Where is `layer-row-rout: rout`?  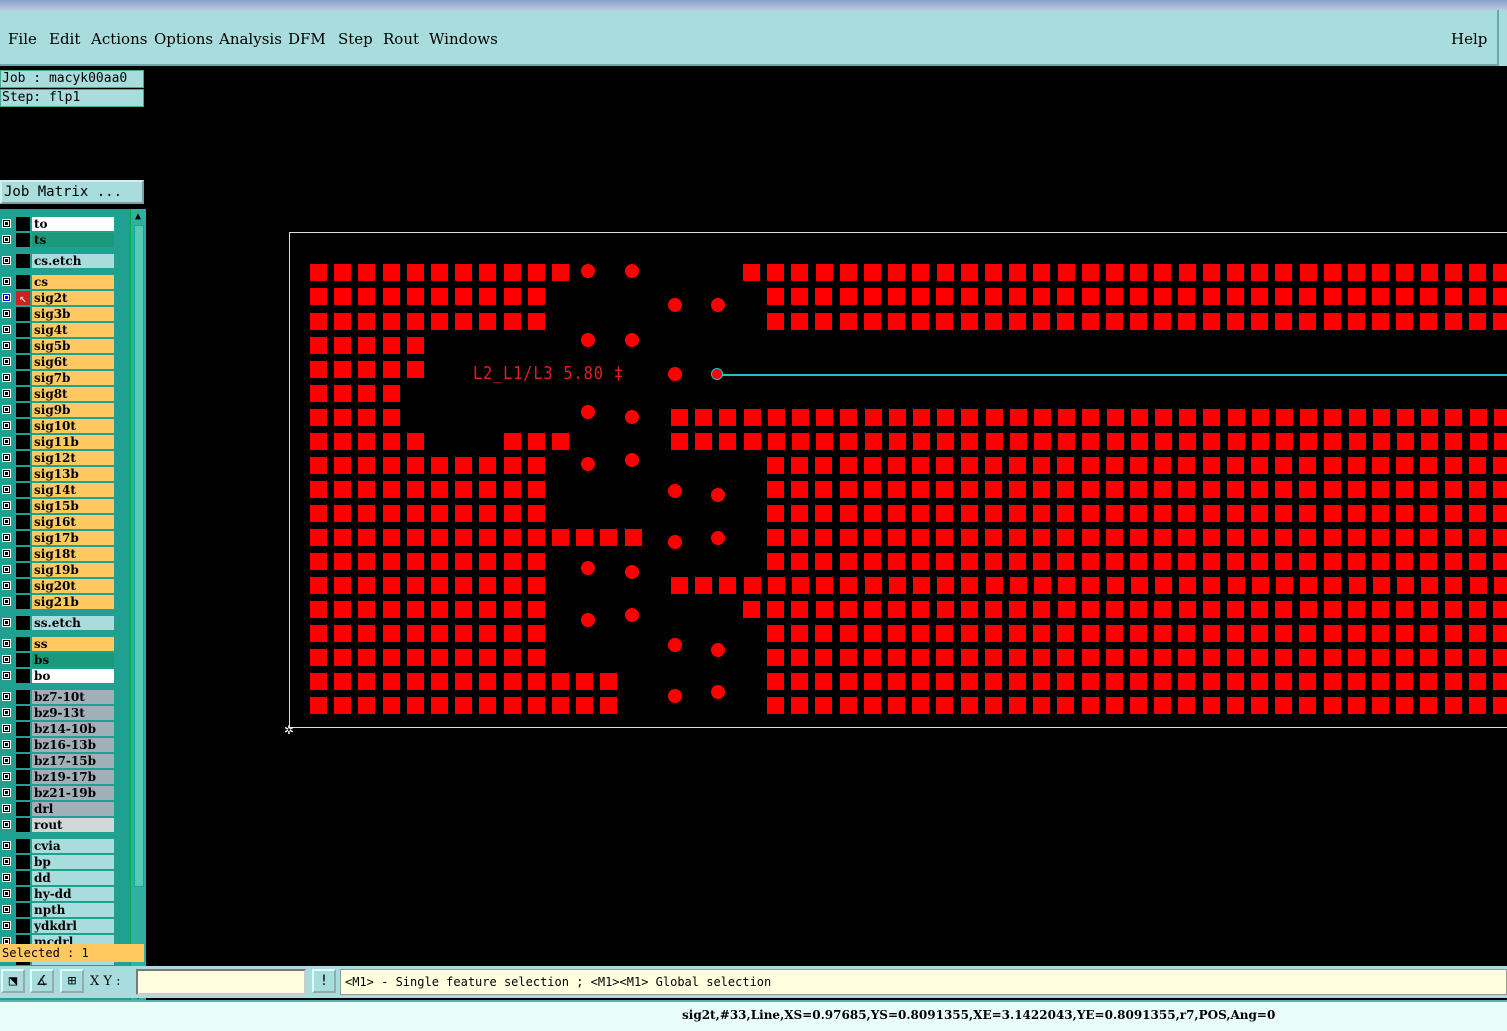 layer-row-rout: rout is located at coordinates (65, 825).